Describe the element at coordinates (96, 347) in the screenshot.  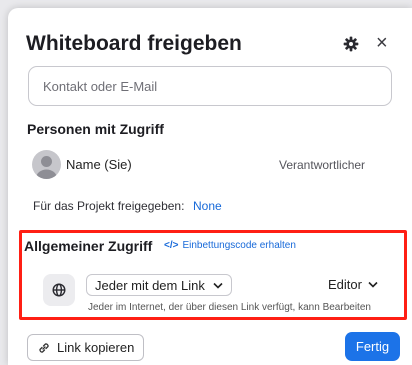
I see `copy-link-label: Link kopieren` at that location.